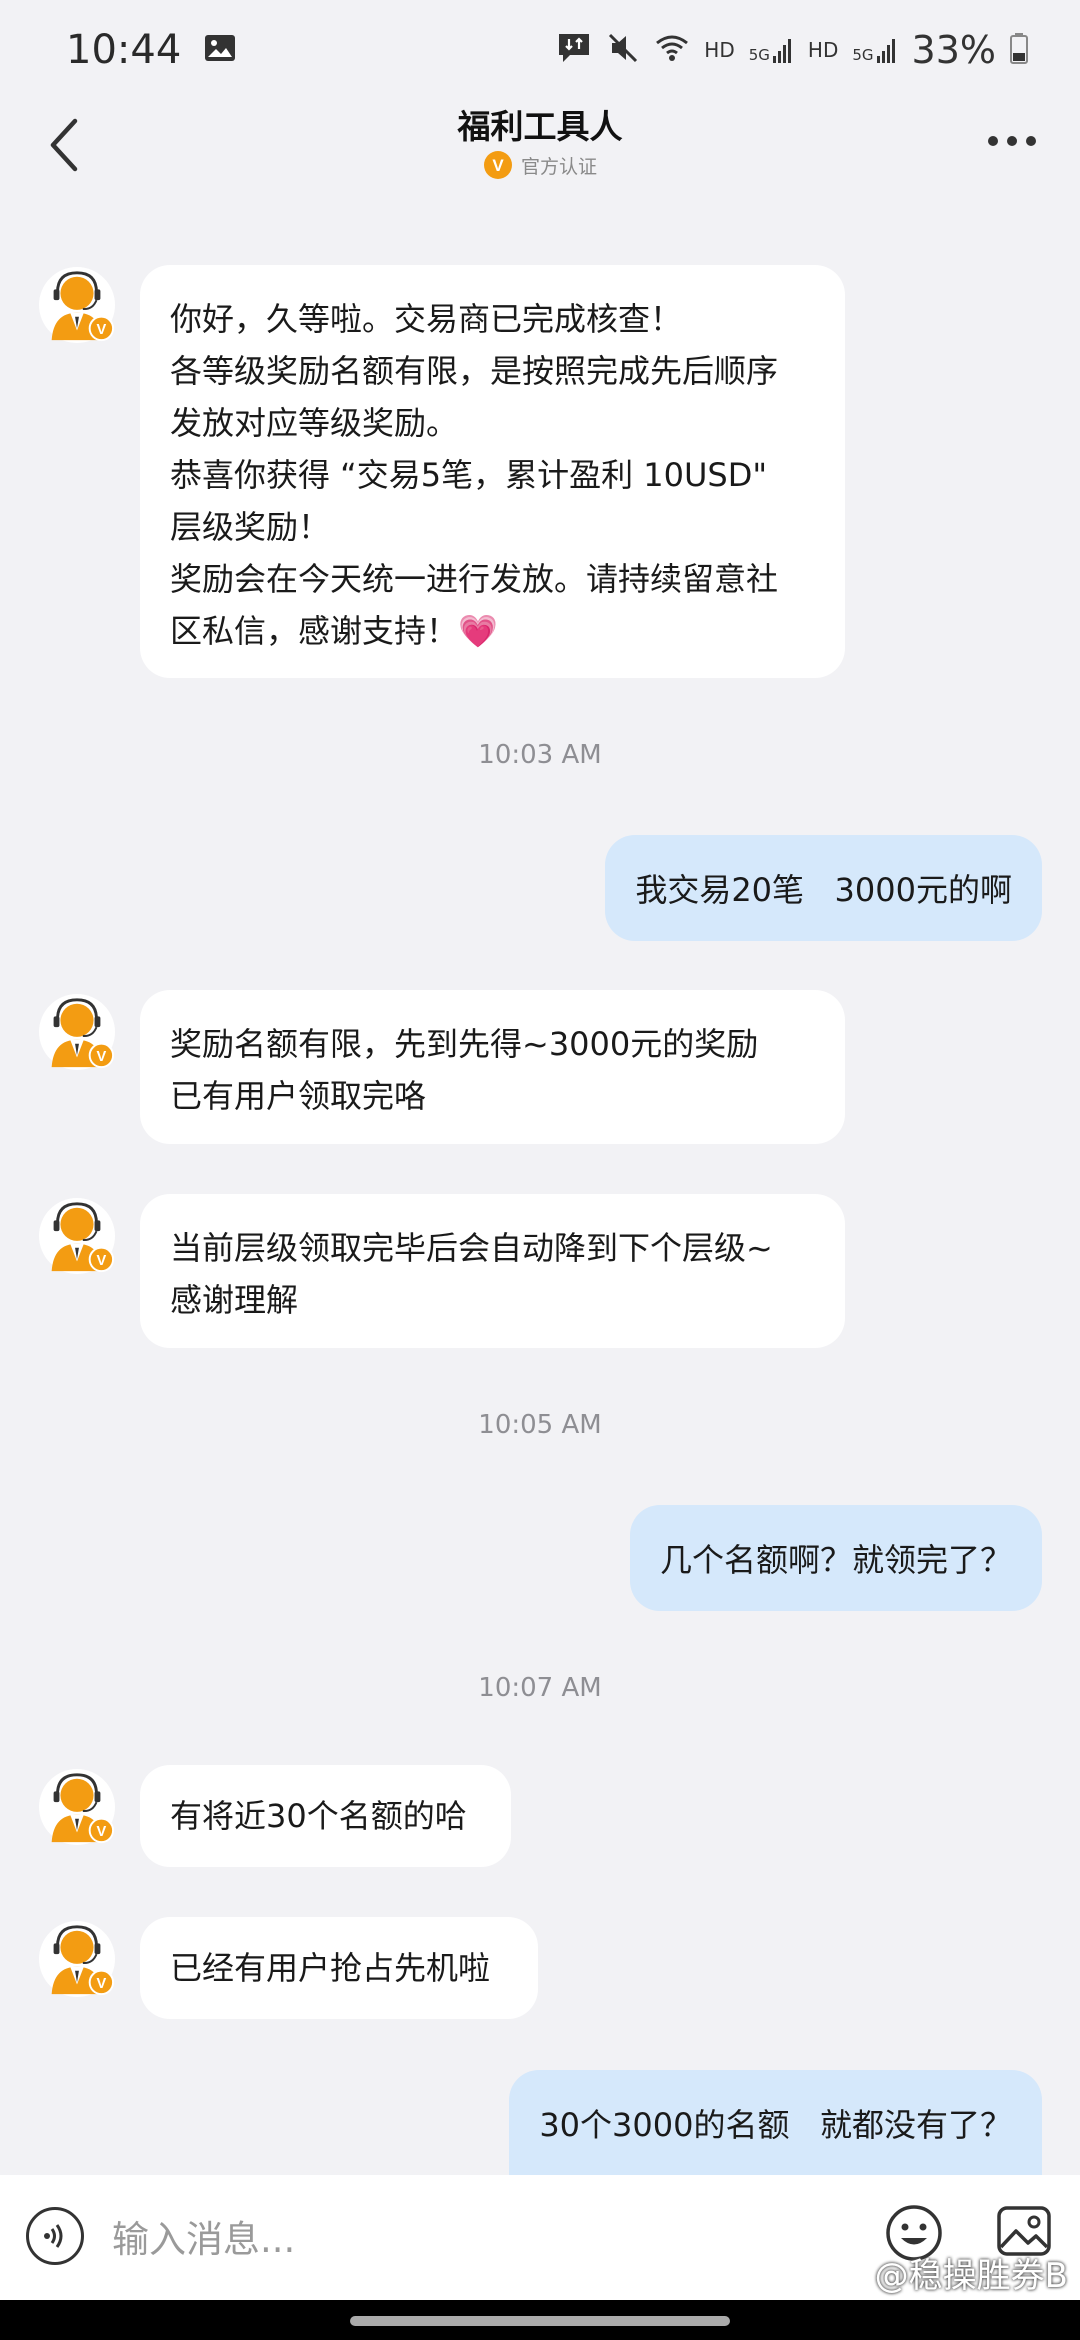 The height and width of the screenshot is (2340, 1080). I want to click on system-nav-bar, so click(540, 2320).